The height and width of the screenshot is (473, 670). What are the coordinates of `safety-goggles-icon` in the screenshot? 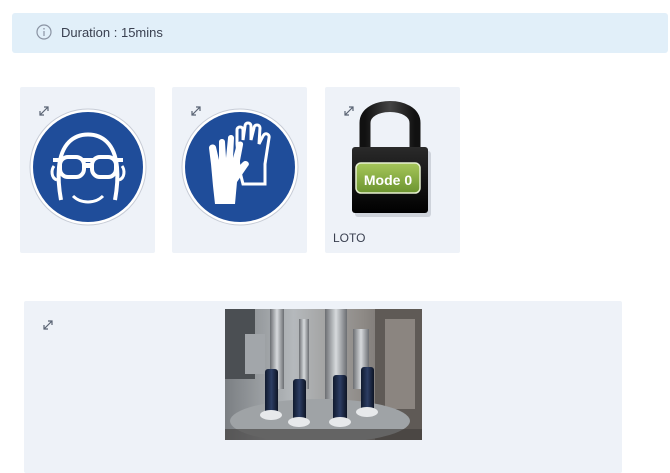 It's located at (88, 167).